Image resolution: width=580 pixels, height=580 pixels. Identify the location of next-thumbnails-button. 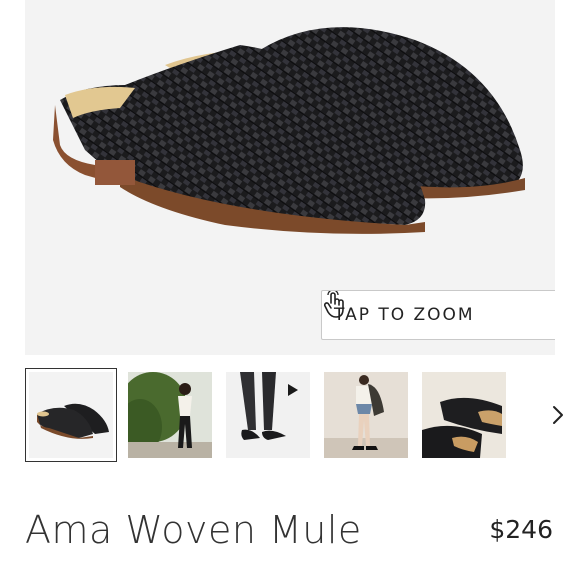
(558, 415).